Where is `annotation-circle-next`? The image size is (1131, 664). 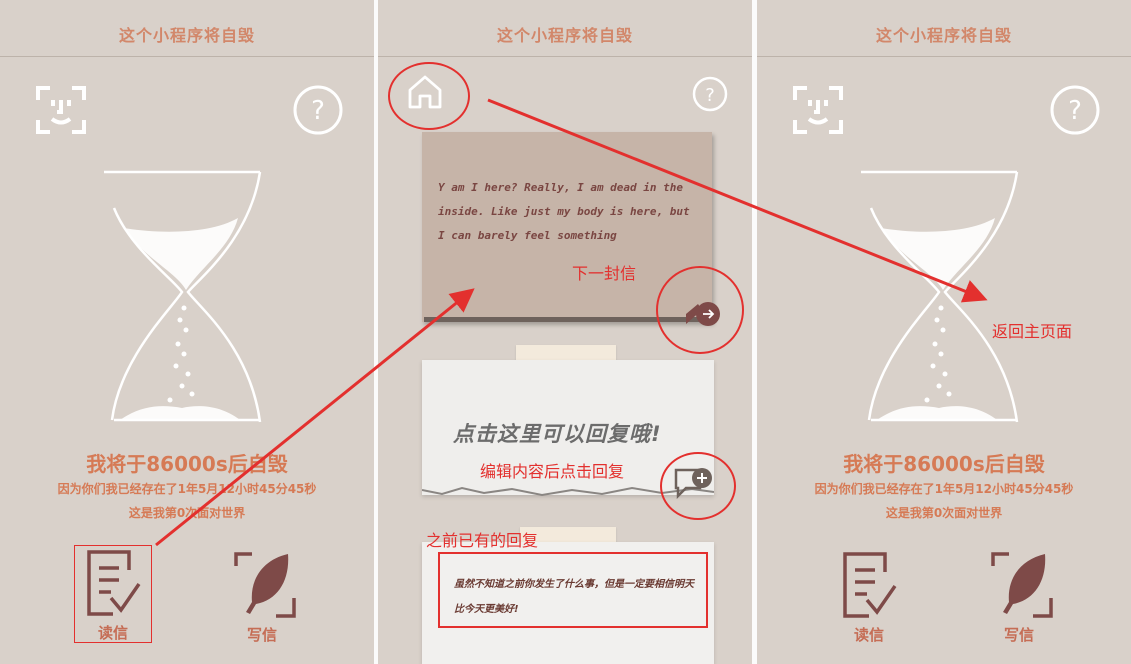 annotation-circle-next is located at coordinates (700, 310).